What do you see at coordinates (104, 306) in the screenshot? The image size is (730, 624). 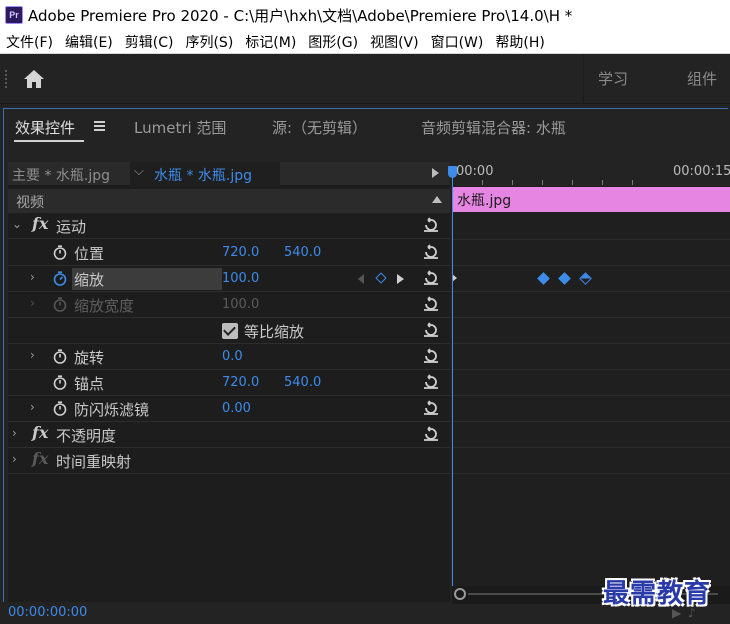 I see `property-label-scale-width: 缩放宽度` at bounding box center [104, 306].